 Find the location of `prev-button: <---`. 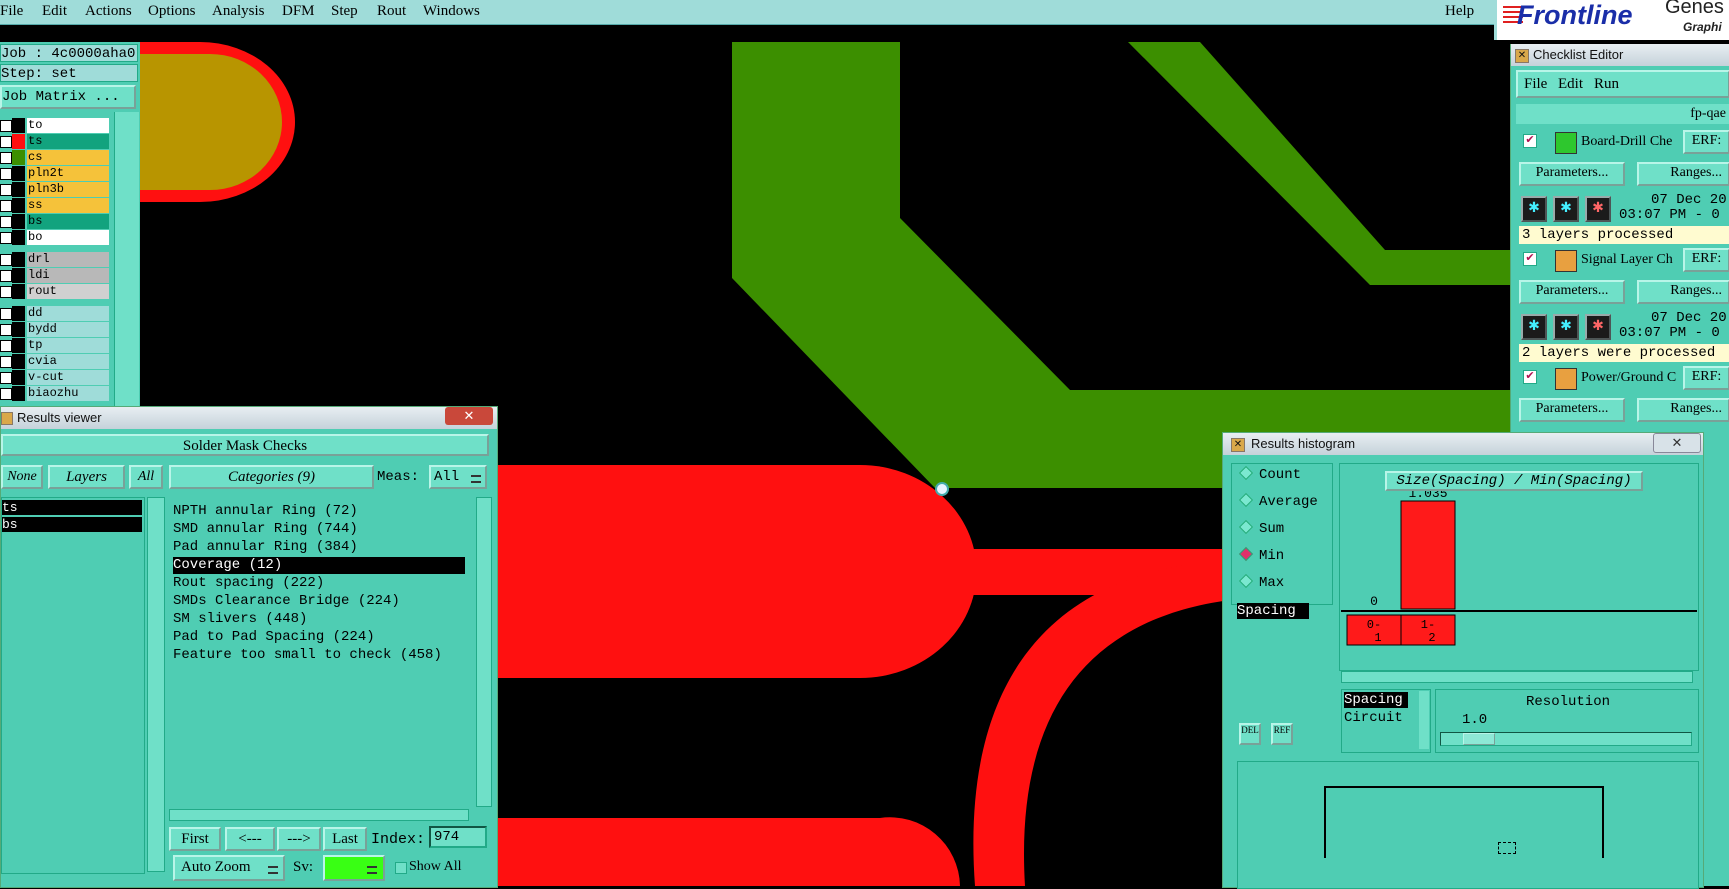

prev-button: <--- is located at coordinates (250, 839).